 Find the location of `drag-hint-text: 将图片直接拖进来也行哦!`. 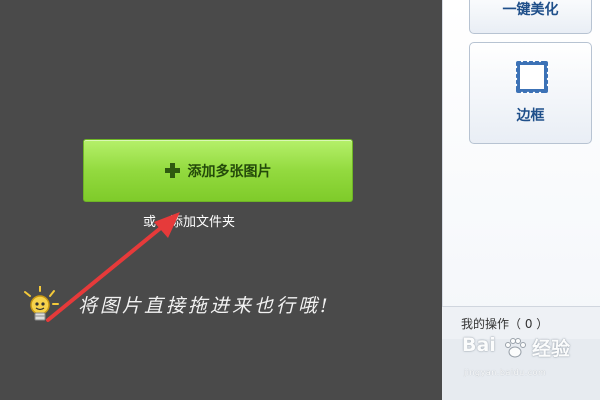

drag-hint-text: 将图片直接拖进来也行哦! is located at coordinates (204, 306).